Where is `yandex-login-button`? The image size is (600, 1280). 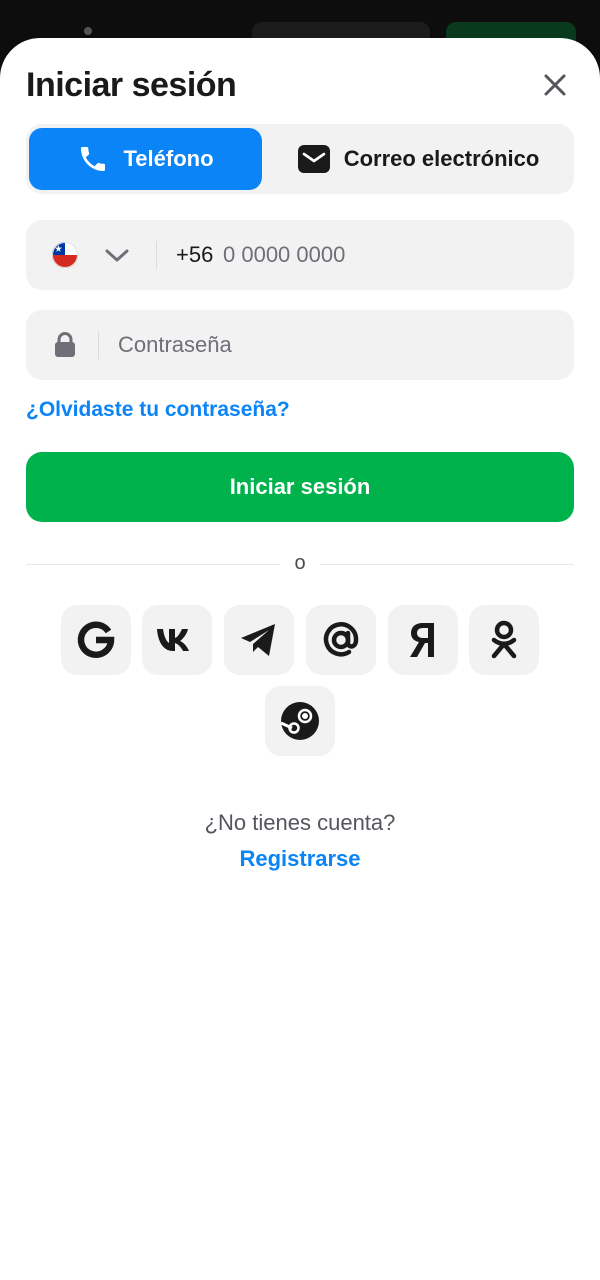 yandex-login-button is located at coordinates (423, 640).